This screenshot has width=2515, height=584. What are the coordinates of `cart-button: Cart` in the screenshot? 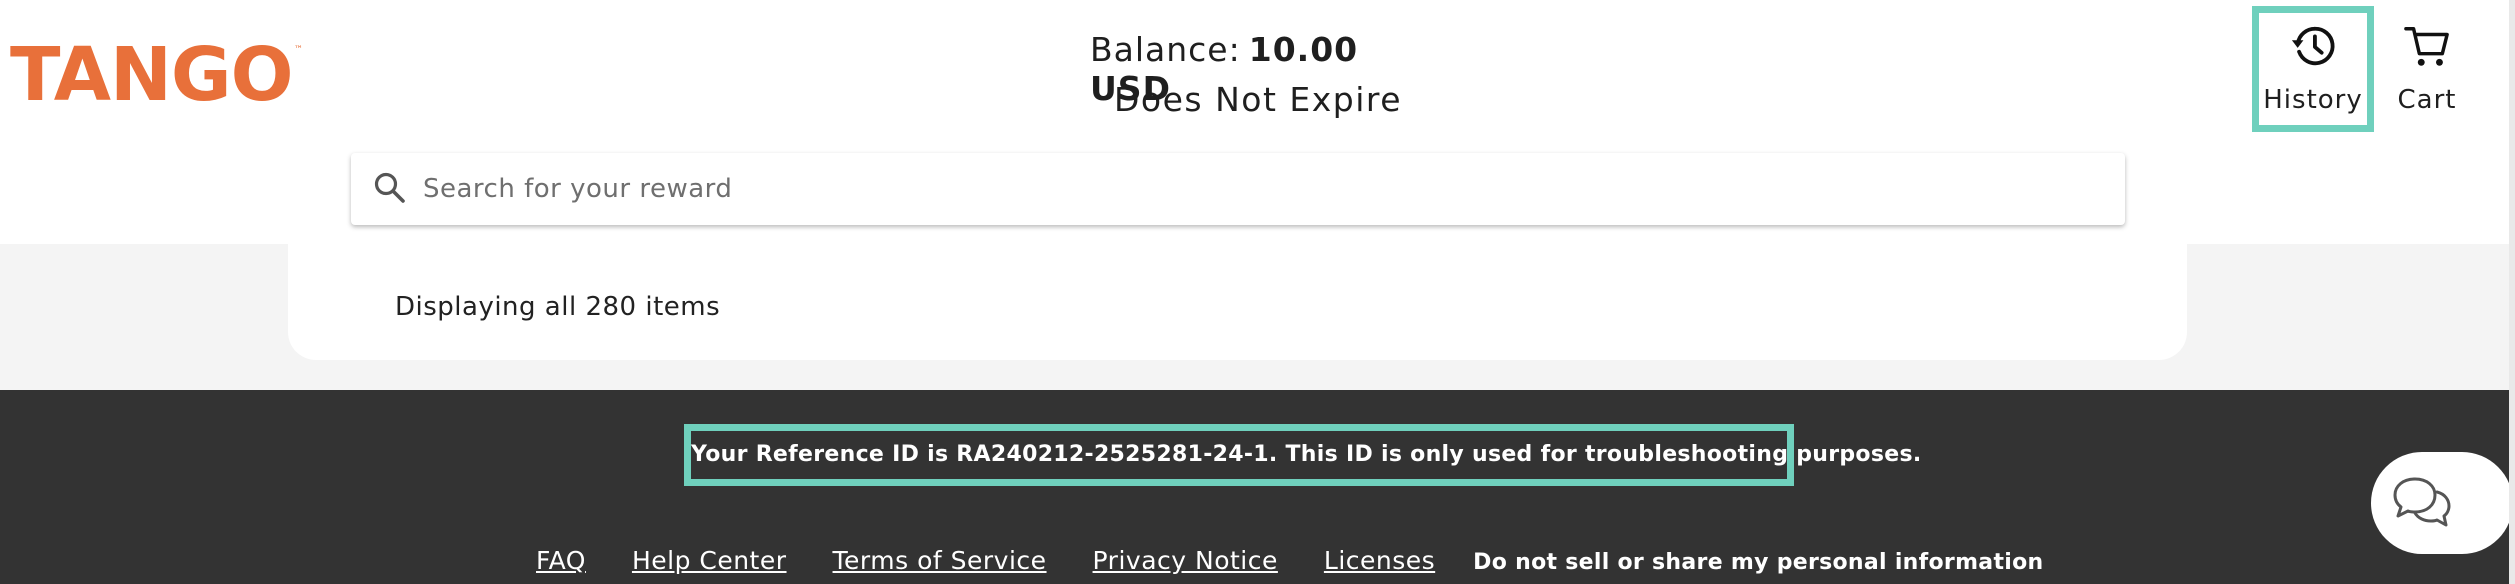 It's located at (2427, 69).